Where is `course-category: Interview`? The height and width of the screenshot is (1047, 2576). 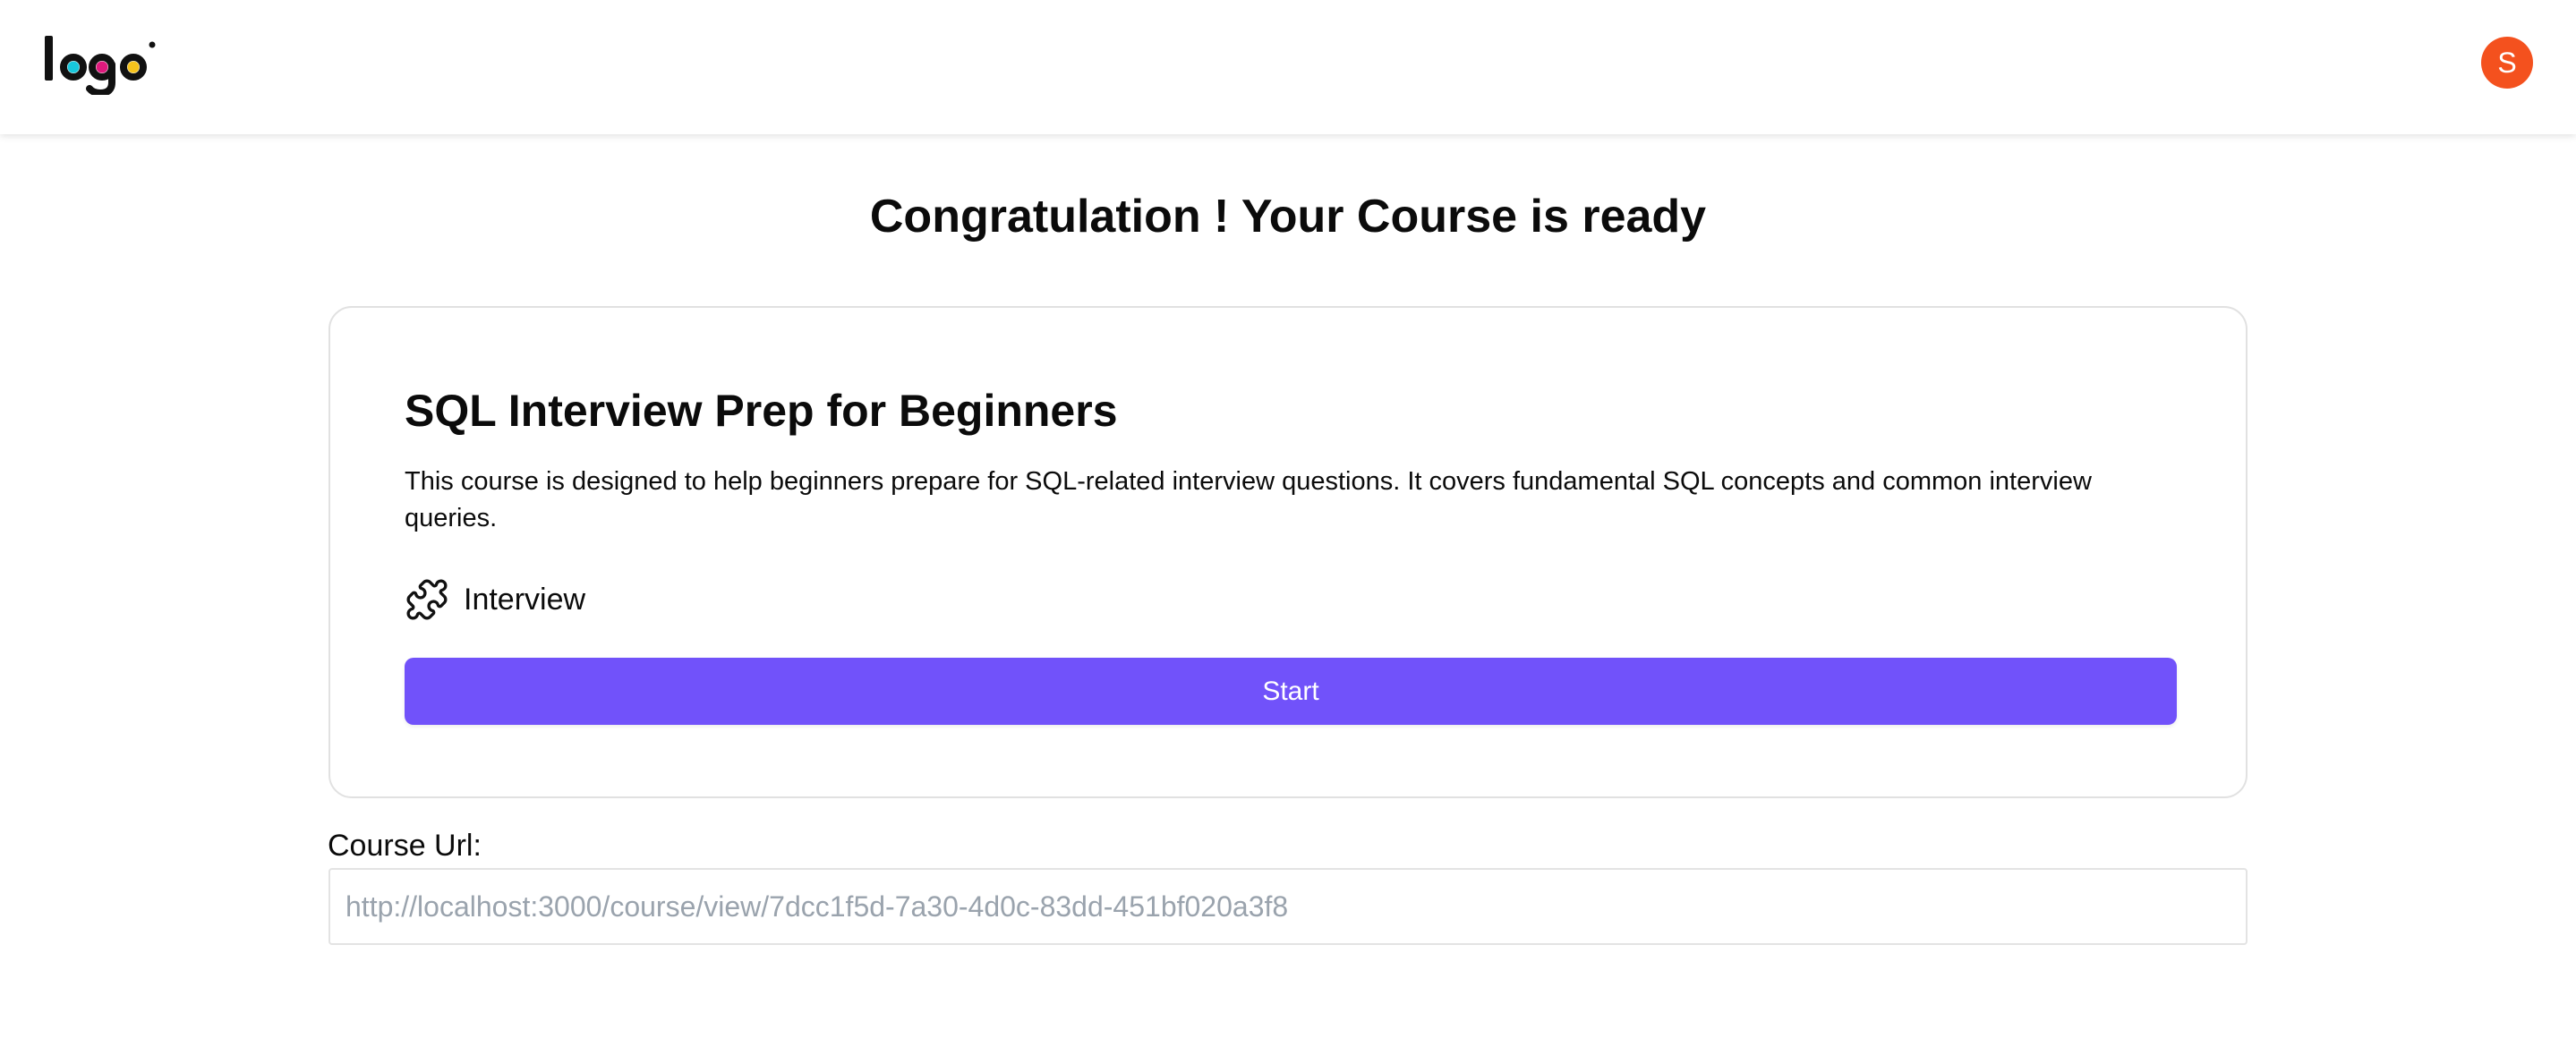
course-category: Interview is located at coordinates (495, 600).